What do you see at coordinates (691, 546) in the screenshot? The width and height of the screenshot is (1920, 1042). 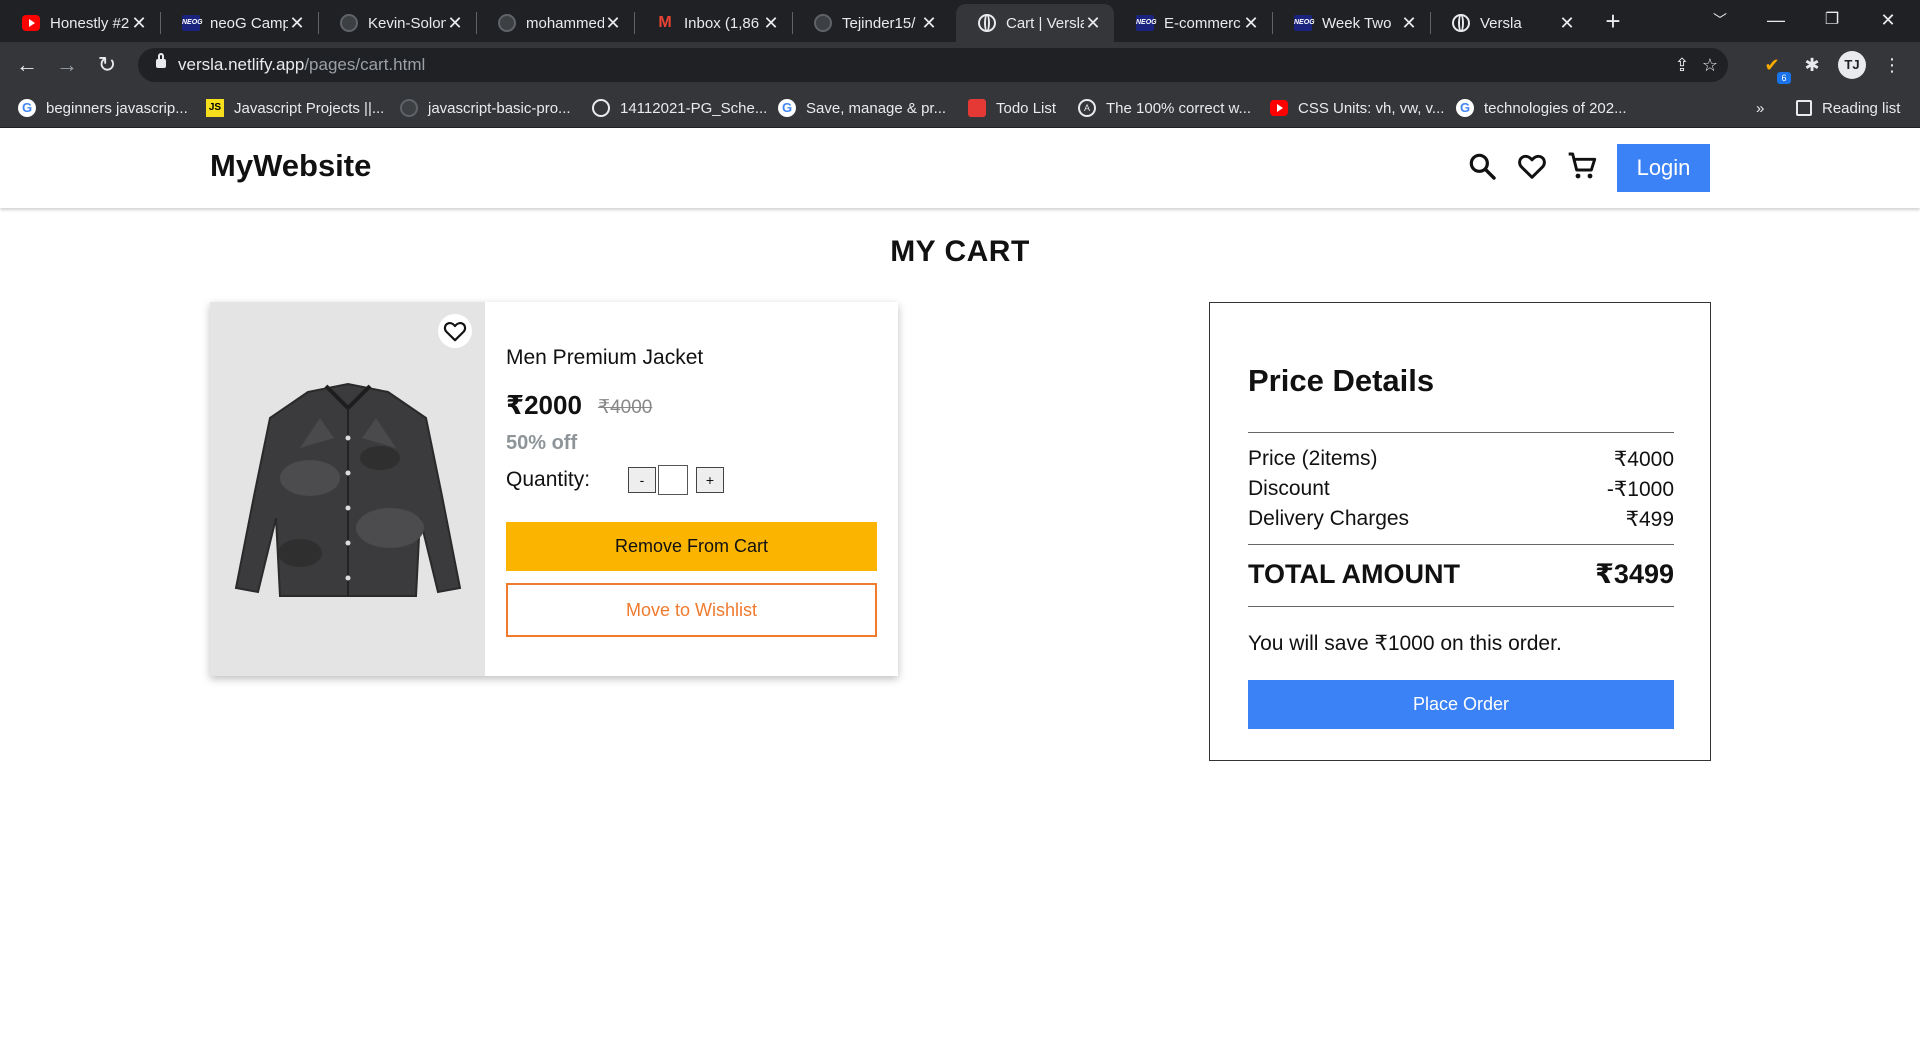 I see `remove-from-cart-button: Remove From Cart` at bounding box center [691, 546].